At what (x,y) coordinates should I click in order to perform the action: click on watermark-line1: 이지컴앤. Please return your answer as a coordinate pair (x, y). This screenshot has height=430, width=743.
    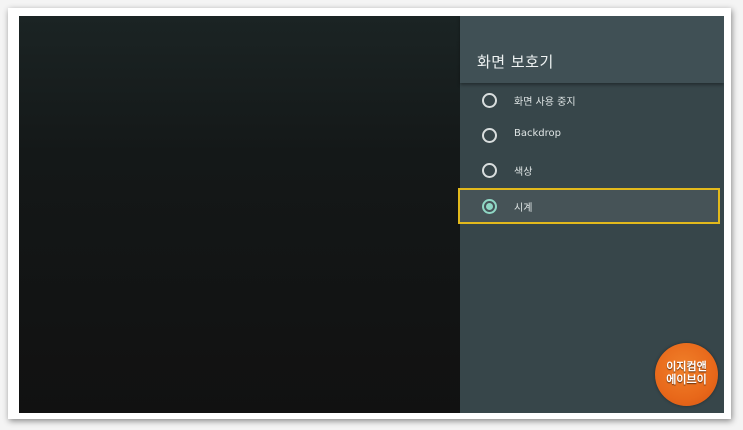
    Looking at the image, I should click on (686, 366).